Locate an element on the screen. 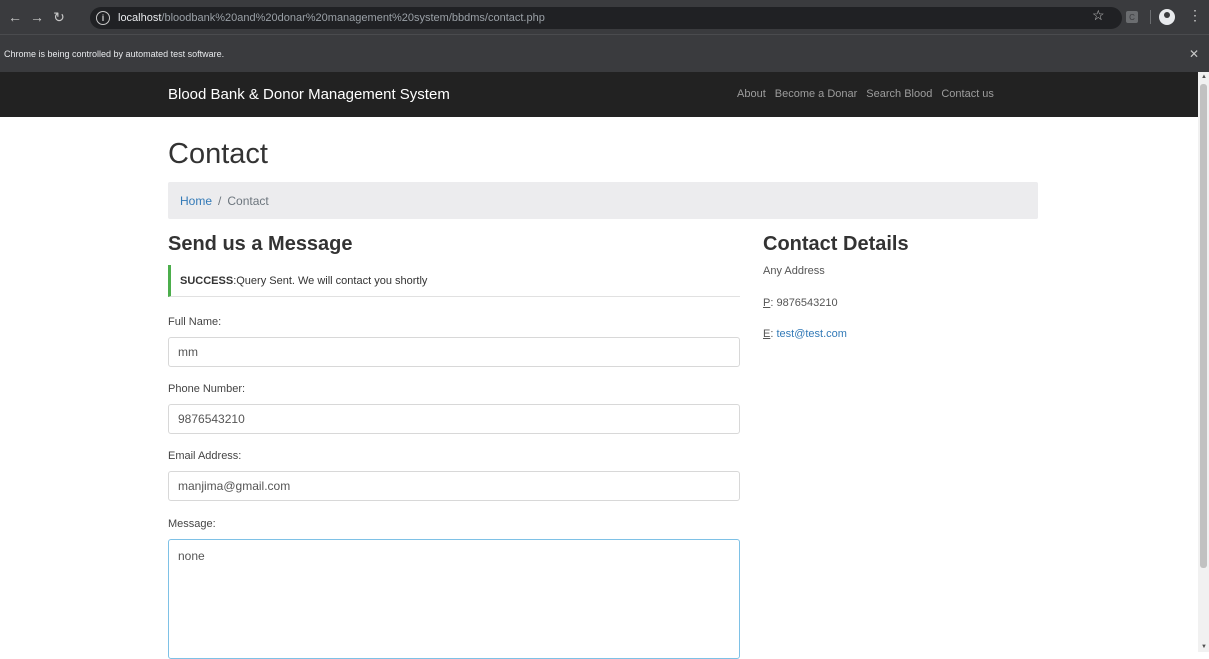  phone-value: : 9876543210 is located at coordinates (804, 303).